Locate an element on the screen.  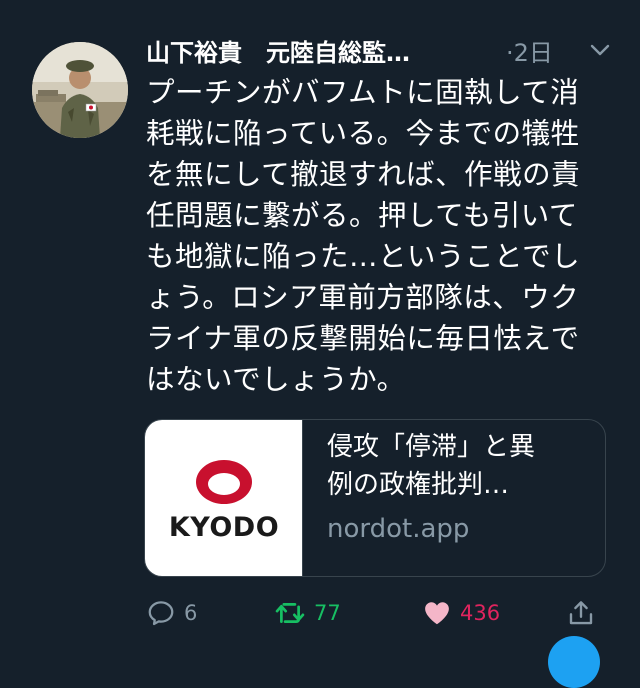
chevron-down-icon is located at coordinates (600, 50).